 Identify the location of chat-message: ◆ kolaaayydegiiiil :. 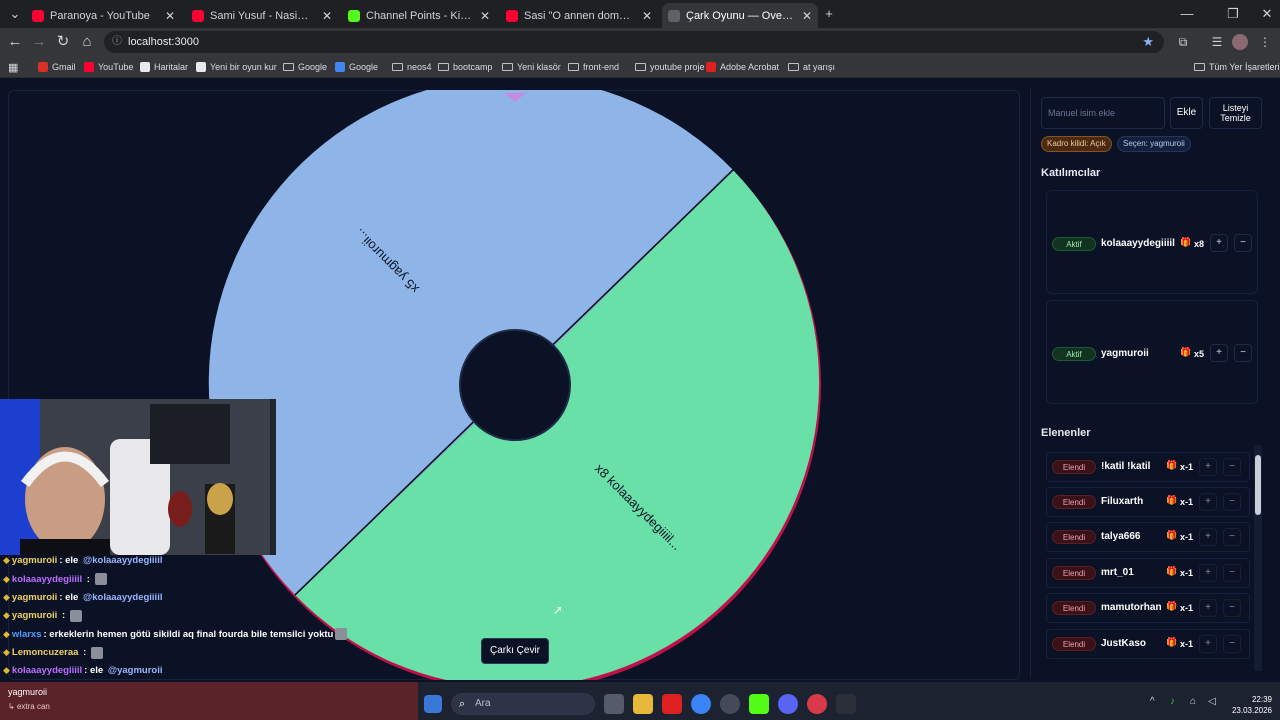
(55, 579).